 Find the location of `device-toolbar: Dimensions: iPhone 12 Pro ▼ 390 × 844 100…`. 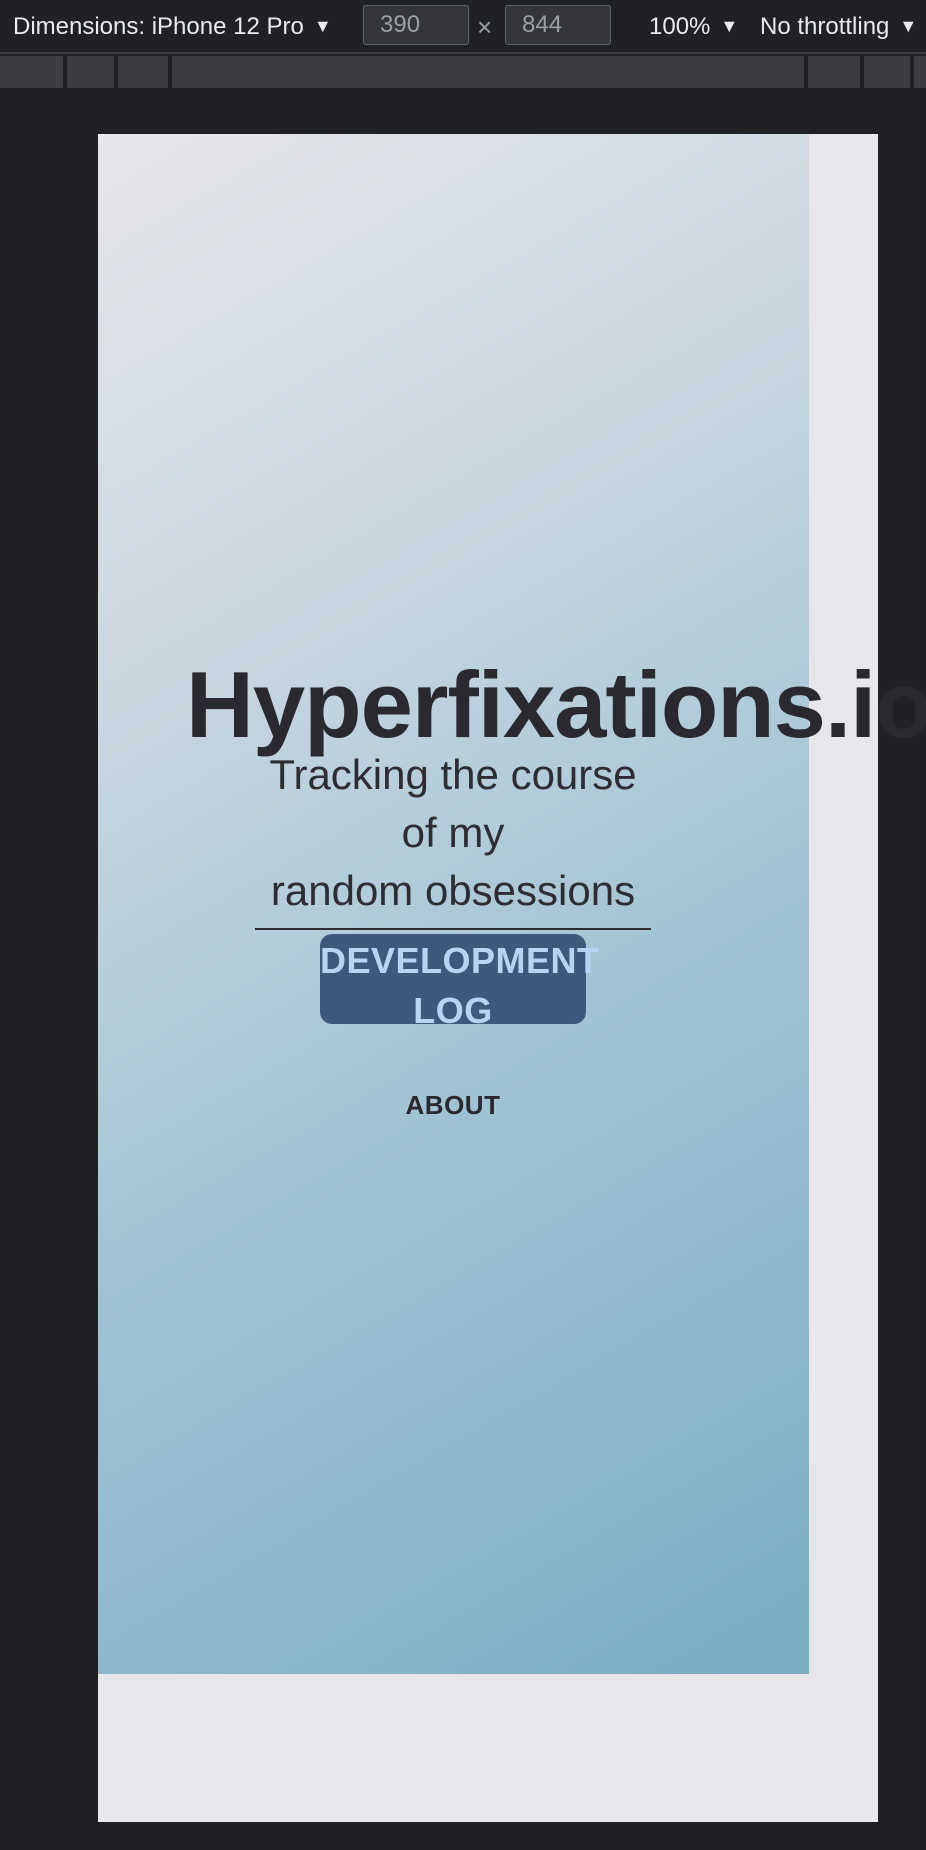

device-toolbar: Dimensions: iPhone 12 Pro ▼ 390 × 844 100… is located at coordinates (463, 27).